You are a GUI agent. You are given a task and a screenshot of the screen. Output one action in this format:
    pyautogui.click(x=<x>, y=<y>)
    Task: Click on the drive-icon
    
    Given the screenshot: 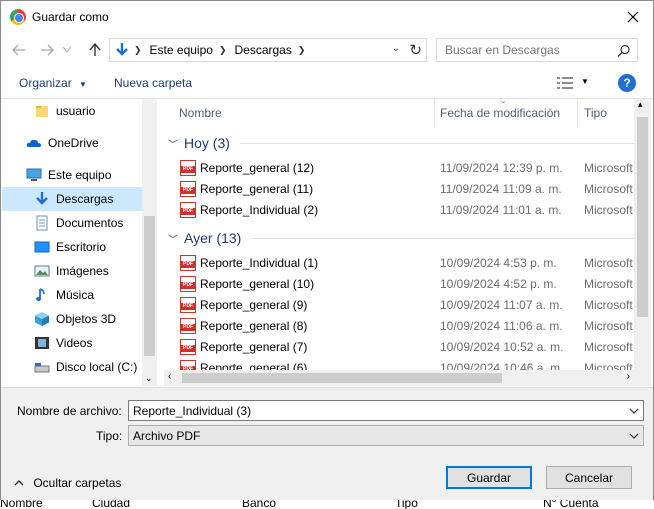 What is the action you would take?
    pyautogui.click(x=42, y=368)
    